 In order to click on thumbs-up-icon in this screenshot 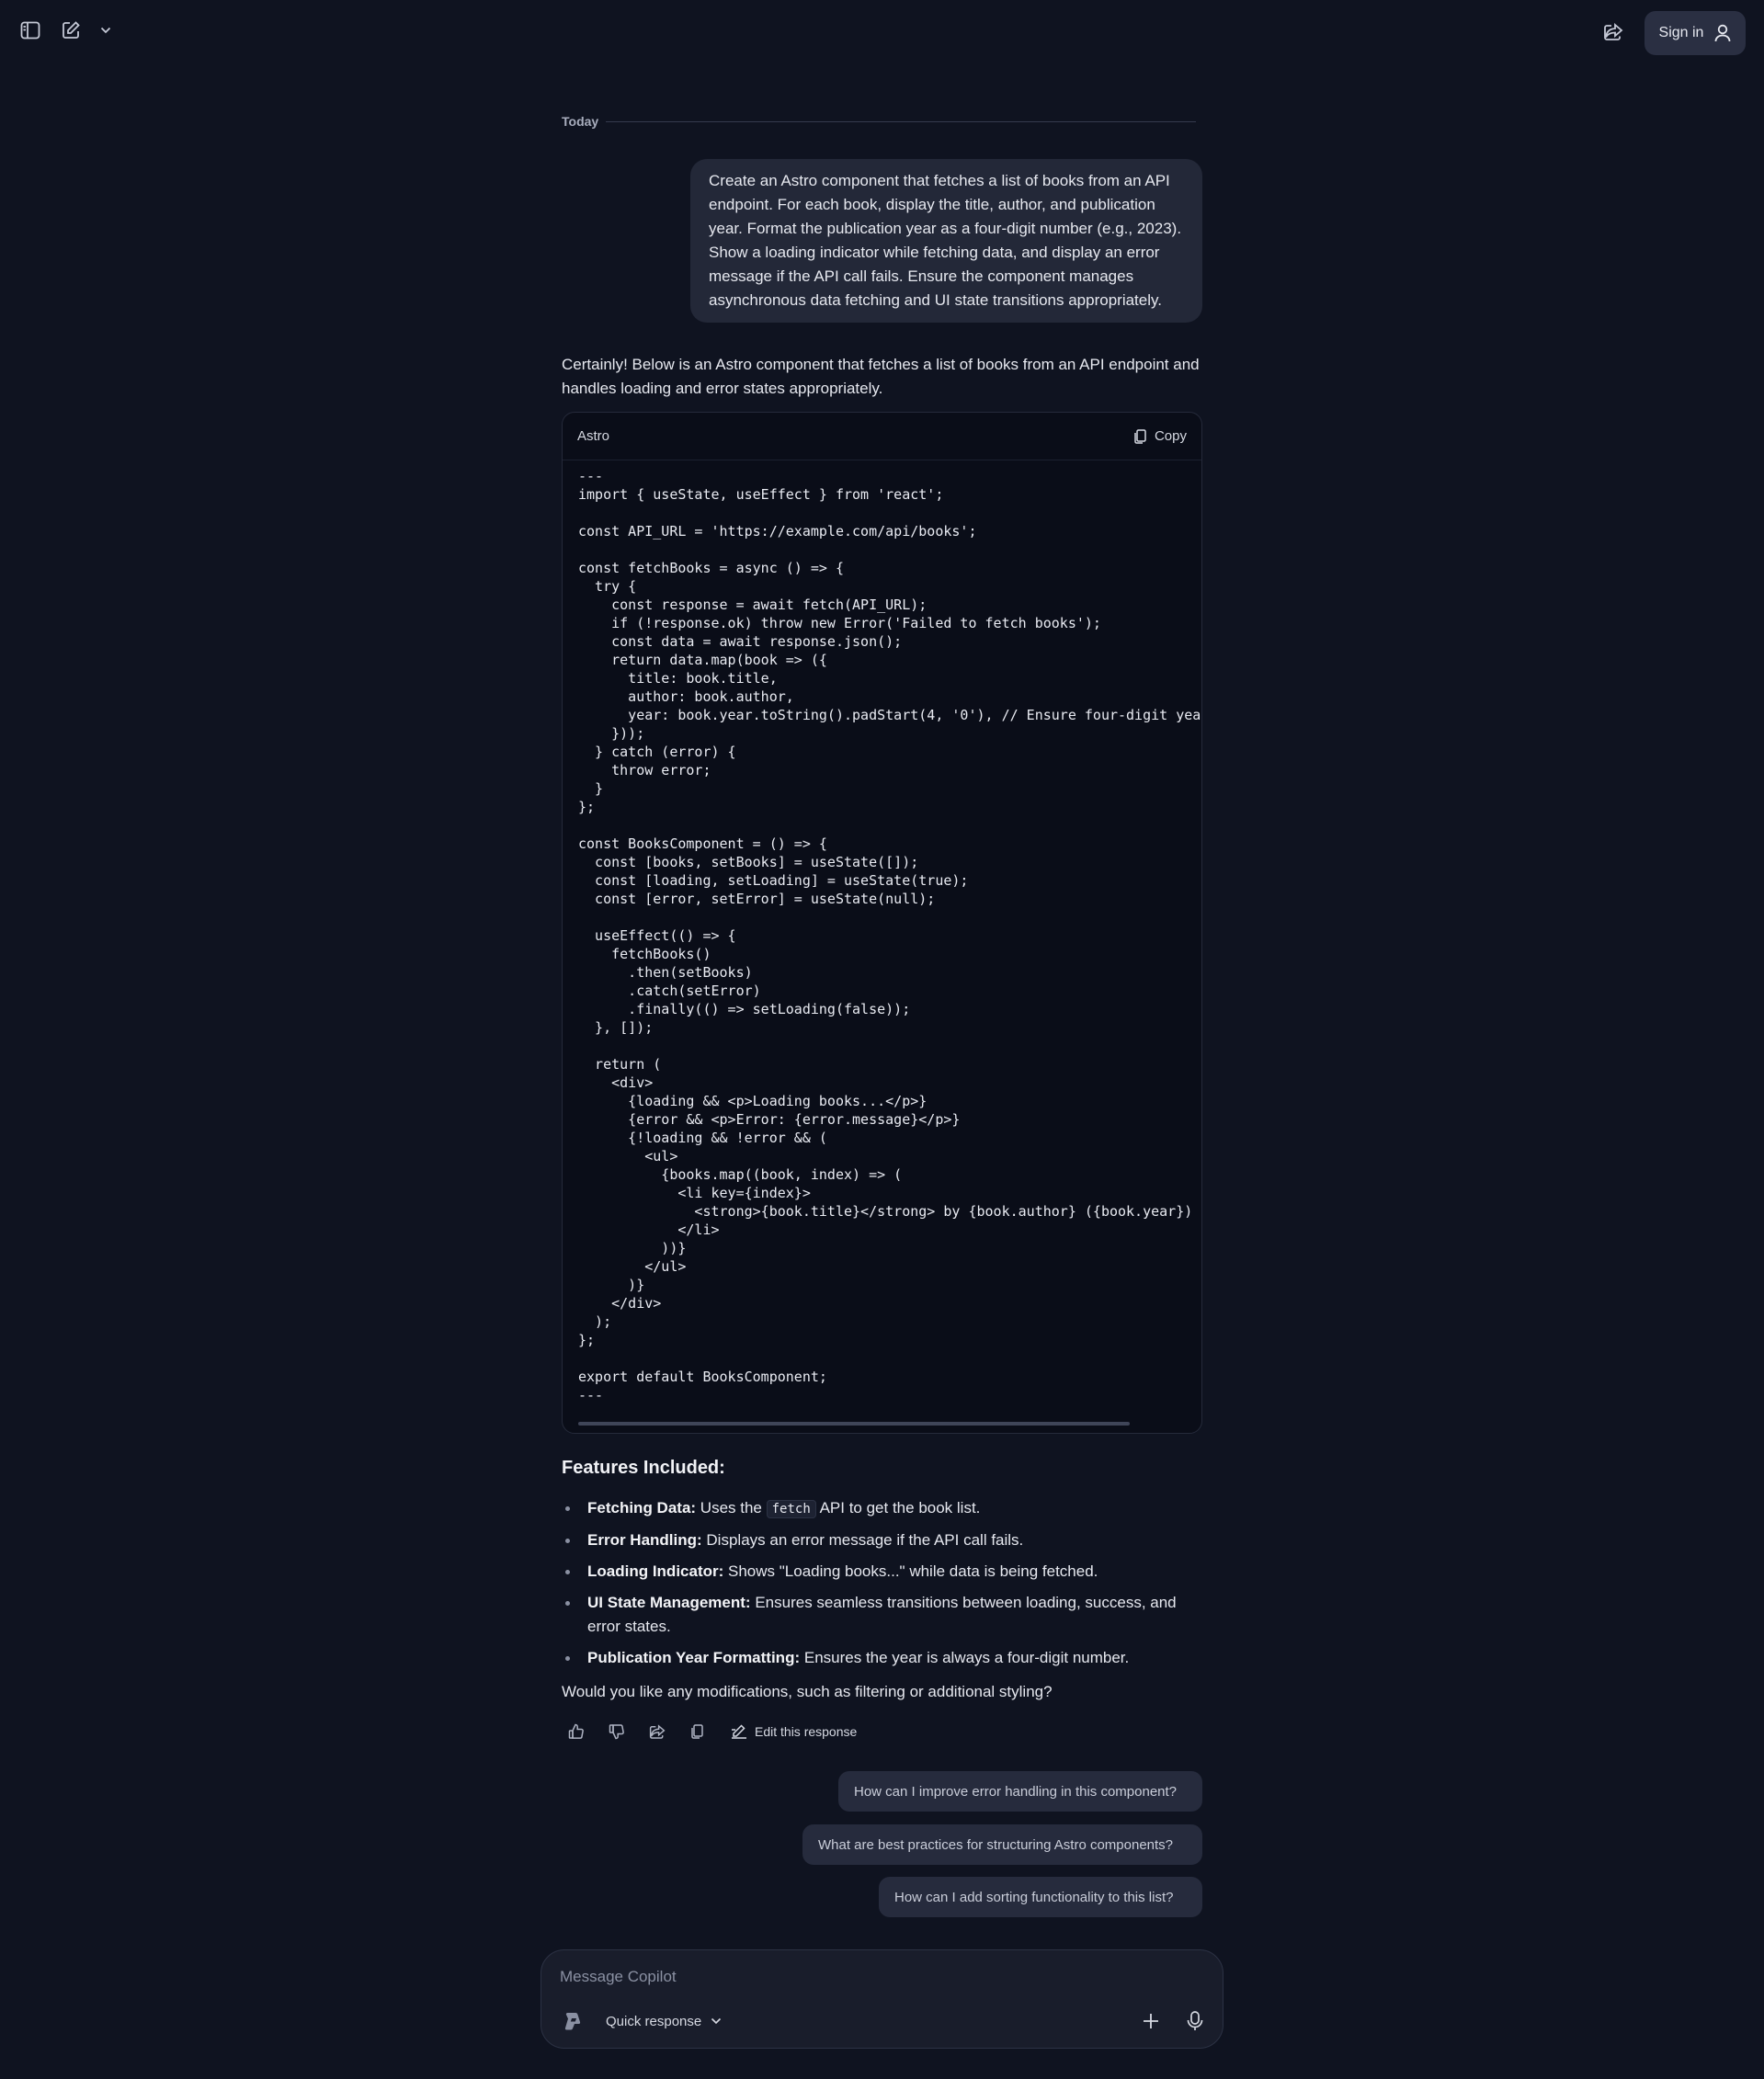, I will do `click(576, 1732)`.